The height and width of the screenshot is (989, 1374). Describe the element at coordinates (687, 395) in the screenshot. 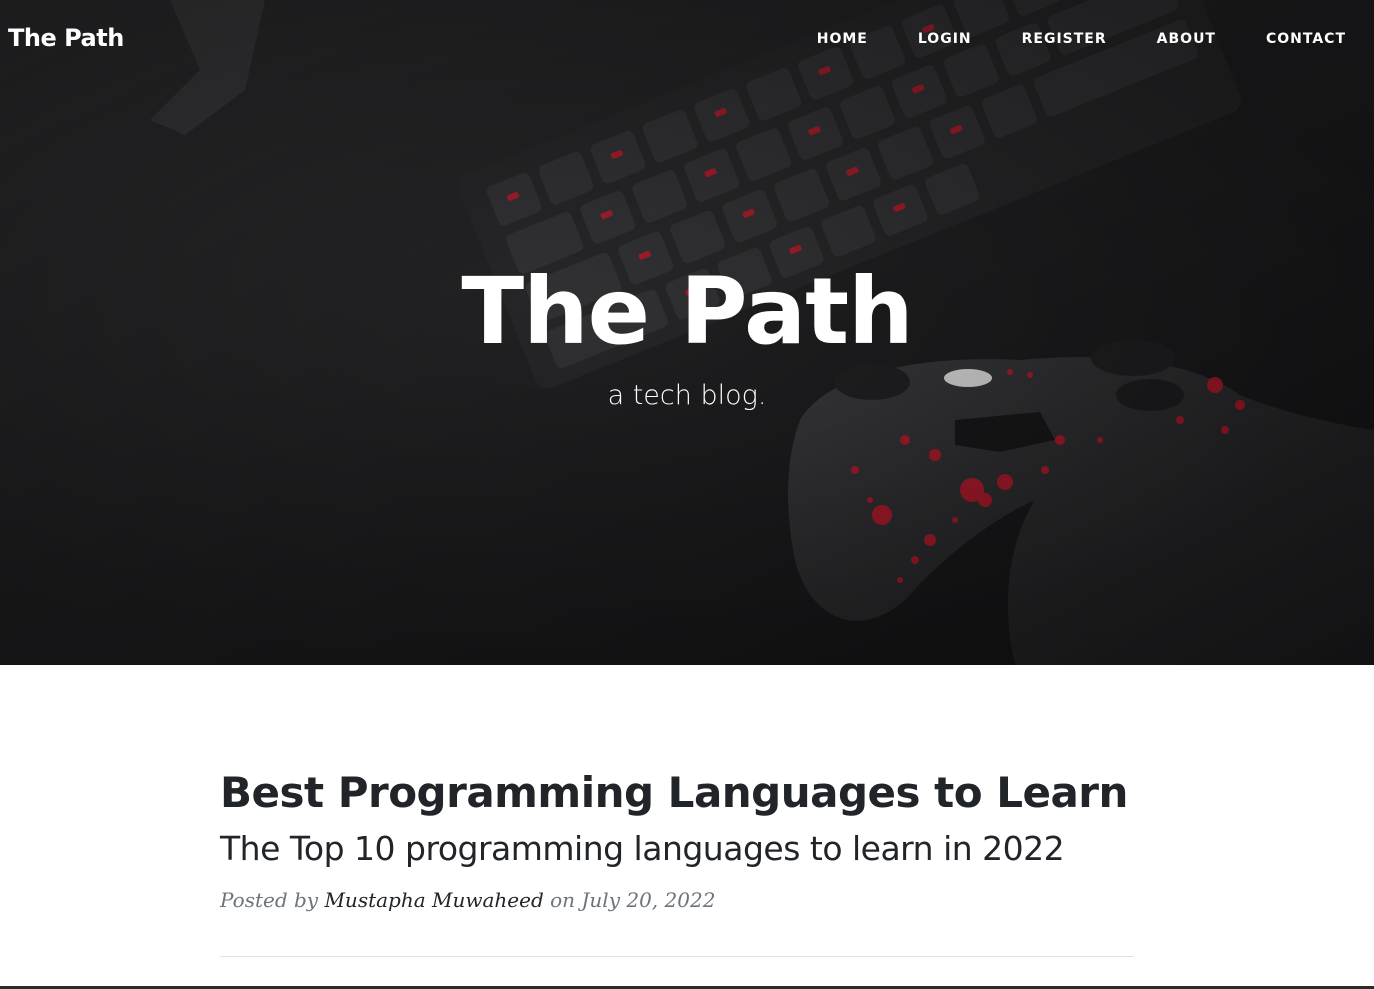

I see `hero-subtitle: a tech blog.` at that location.